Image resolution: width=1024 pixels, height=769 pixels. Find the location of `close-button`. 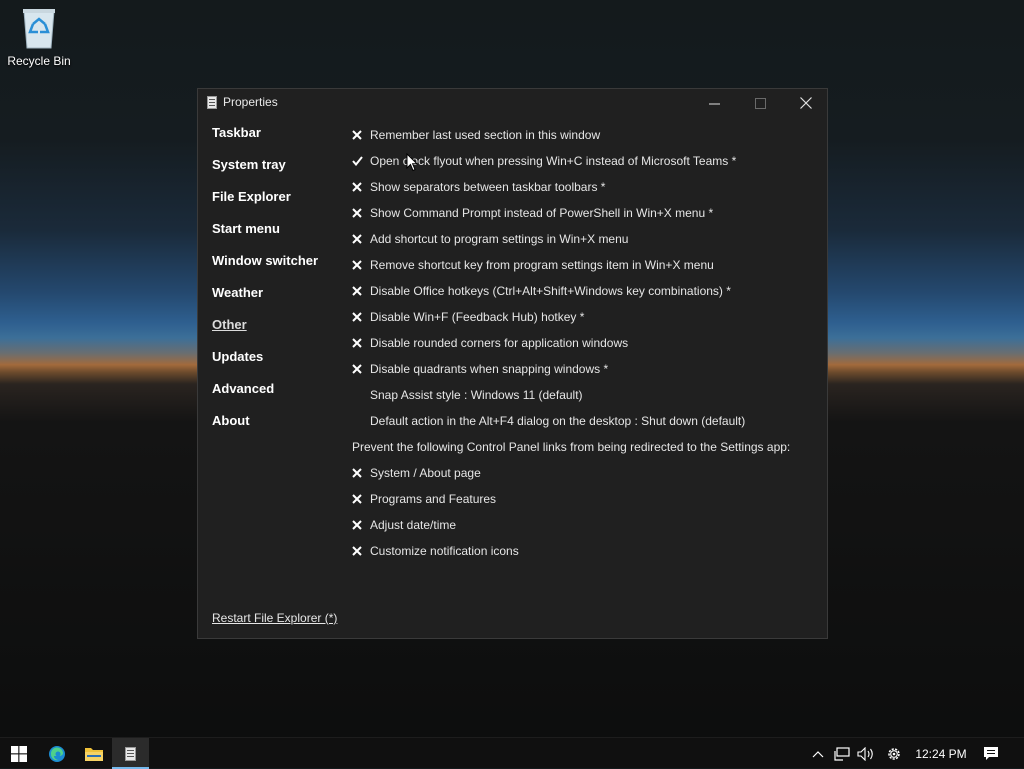

close-button is located at coordinates (806, 103).